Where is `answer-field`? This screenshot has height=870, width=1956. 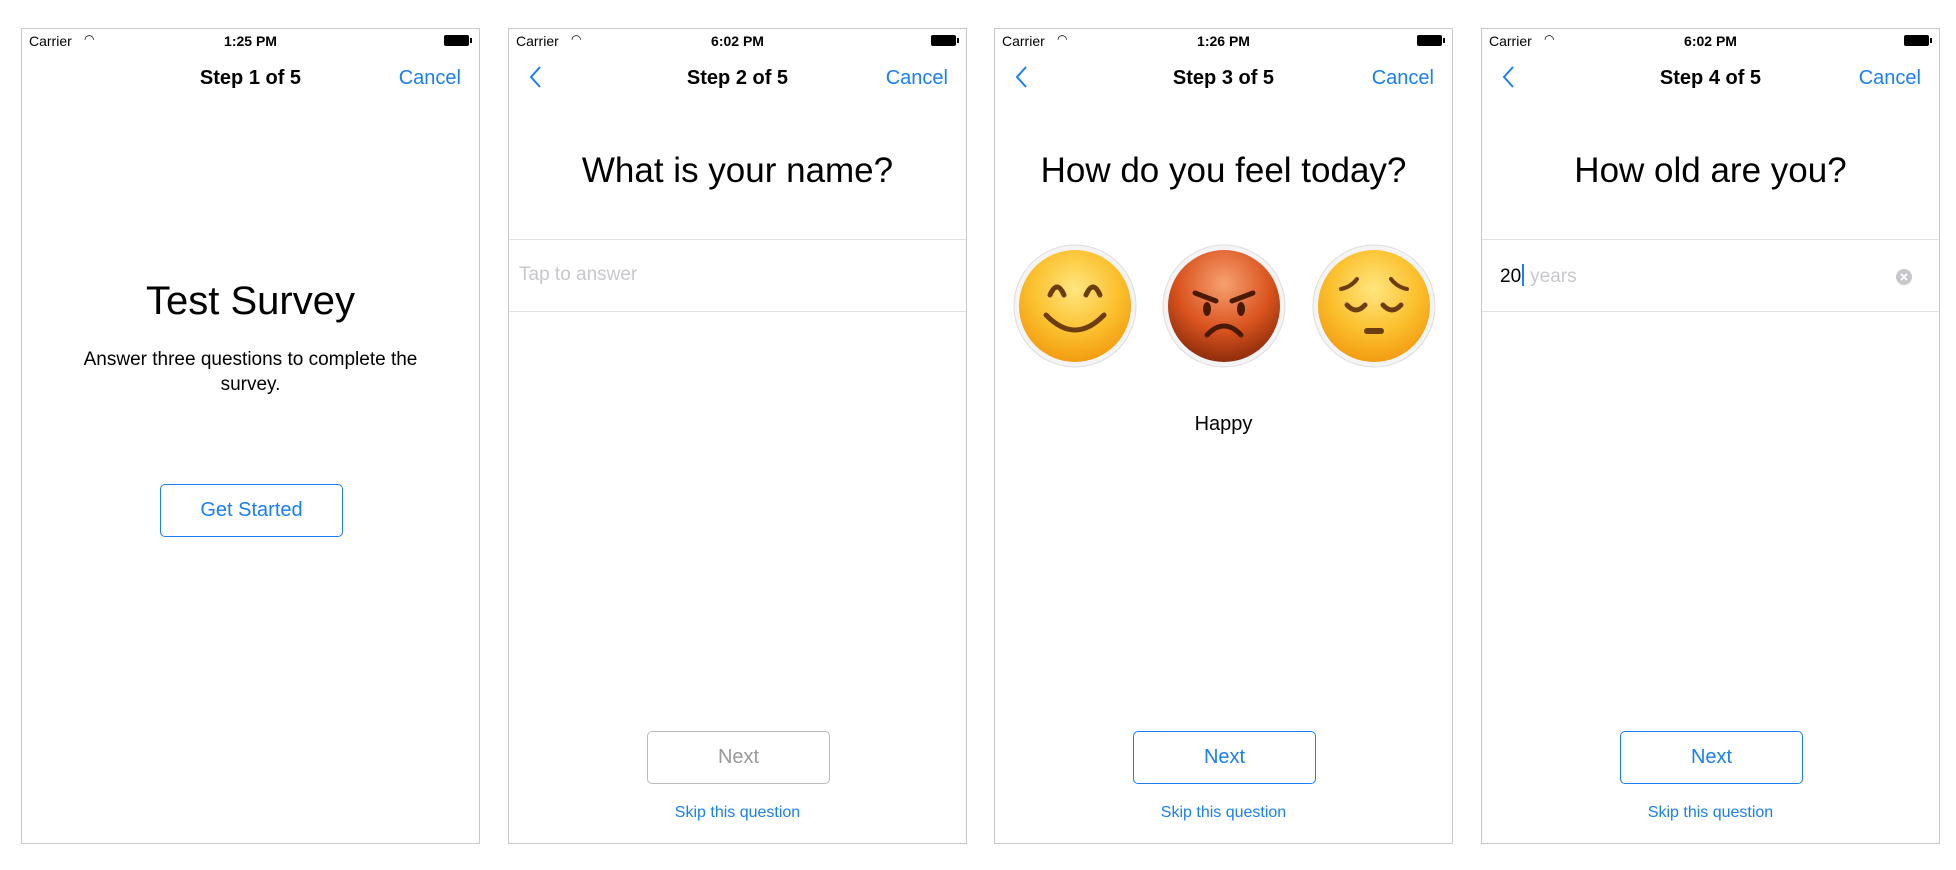 answer-field is located at coordinates (737, 275).